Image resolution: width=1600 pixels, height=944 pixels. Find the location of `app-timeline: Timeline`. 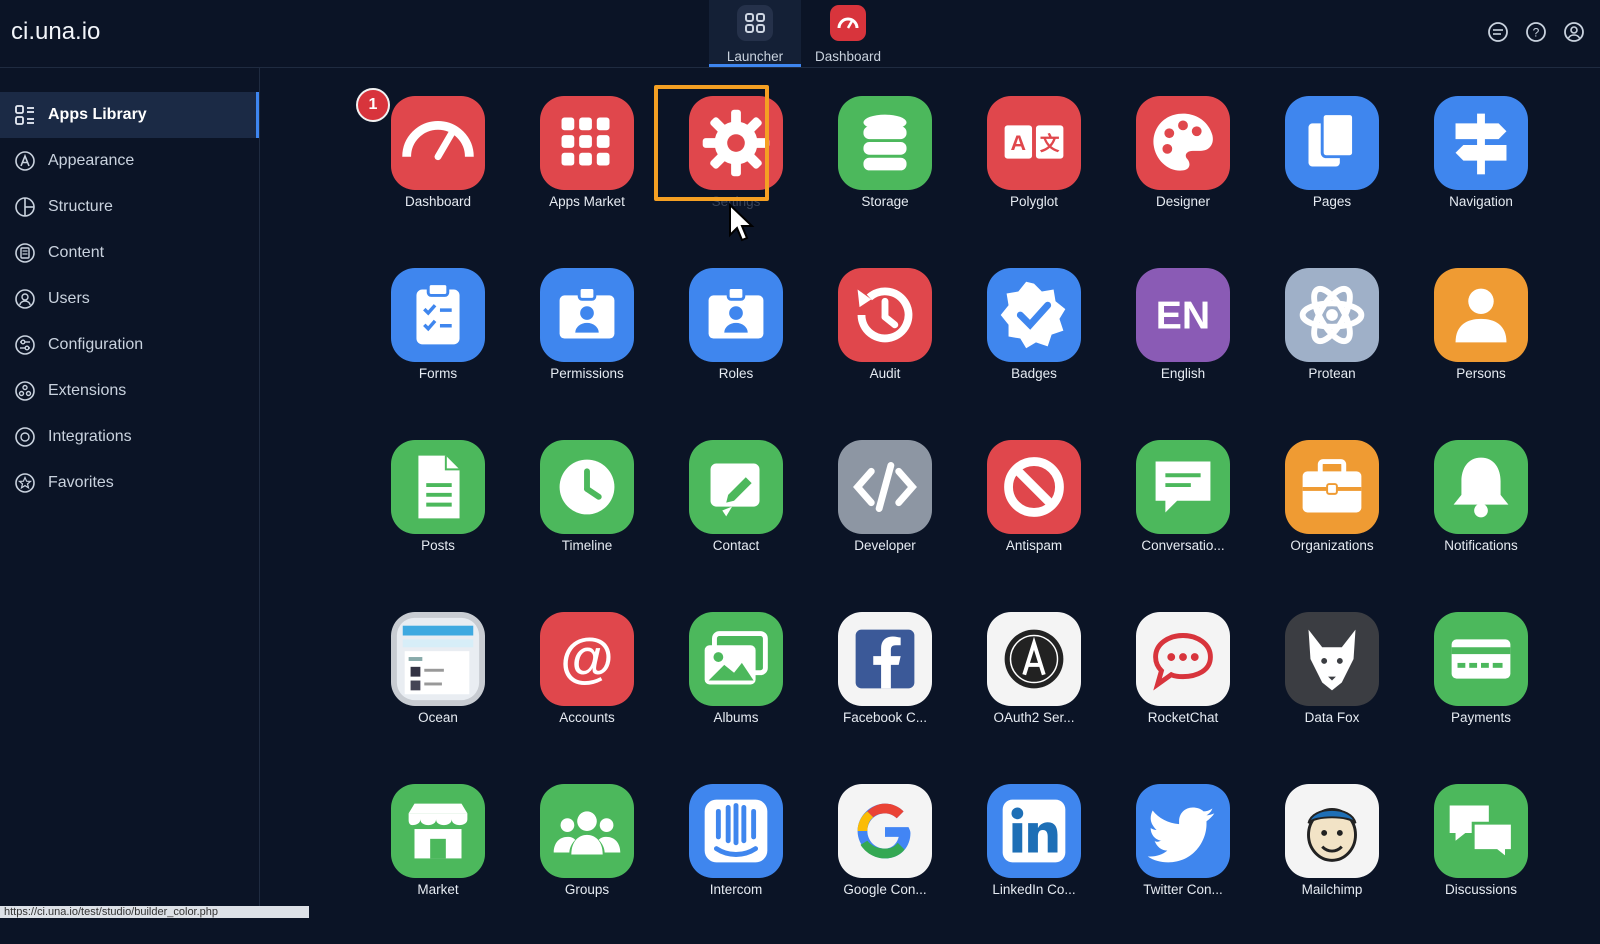

app-timeline: Timeline is located at coordinates (587, 520).